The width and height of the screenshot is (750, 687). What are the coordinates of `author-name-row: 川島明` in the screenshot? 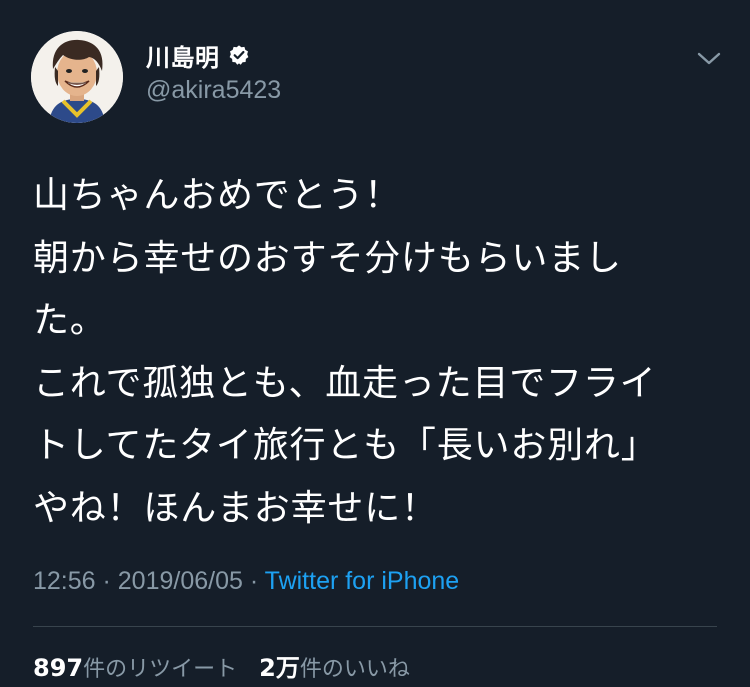 It's located at (198, 55).